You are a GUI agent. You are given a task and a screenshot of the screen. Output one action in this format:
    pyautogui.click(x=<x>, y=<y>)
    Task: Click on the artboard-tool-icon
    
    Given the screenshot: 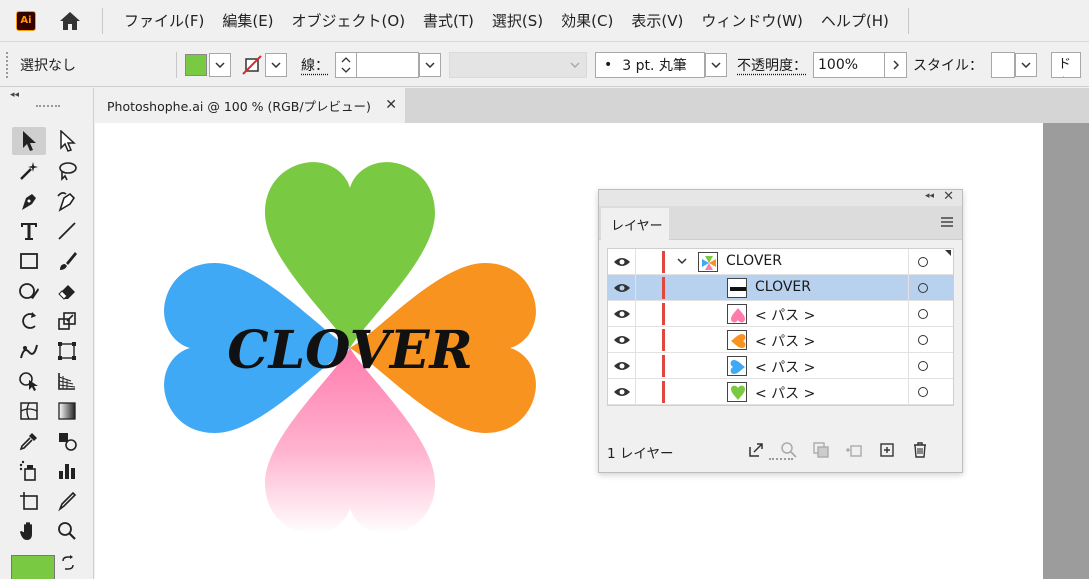 What is the action you would take?
    pyautogui.click(x=29, y=501)
    